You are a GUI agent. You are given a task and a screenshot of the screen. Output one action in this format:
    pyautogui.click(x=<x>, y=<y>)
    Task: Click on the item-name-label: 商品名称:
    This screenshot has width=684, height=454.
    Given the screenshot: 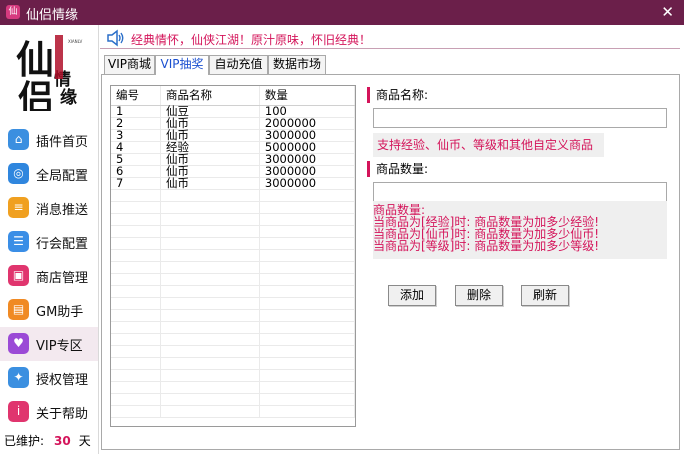 What is the action you would take?
    pyautogui.click(x=397, y=95)
    